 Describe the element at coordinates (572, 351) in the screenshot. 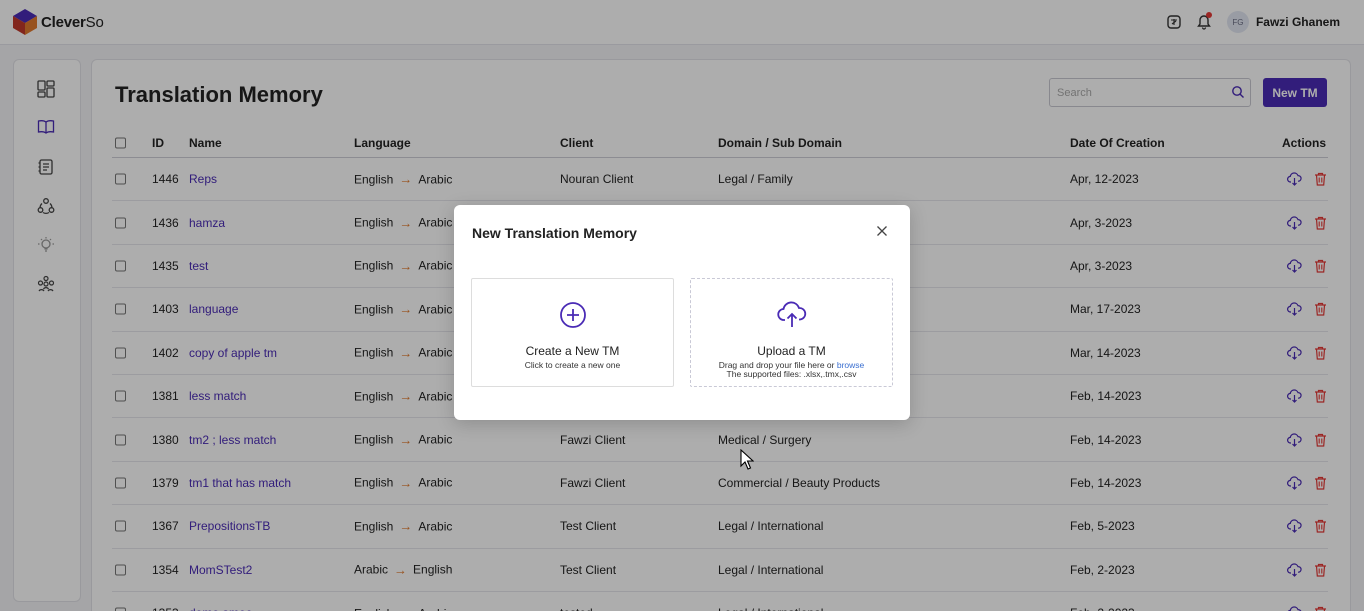

I see `create-option-title: Create a New TM` at that location.